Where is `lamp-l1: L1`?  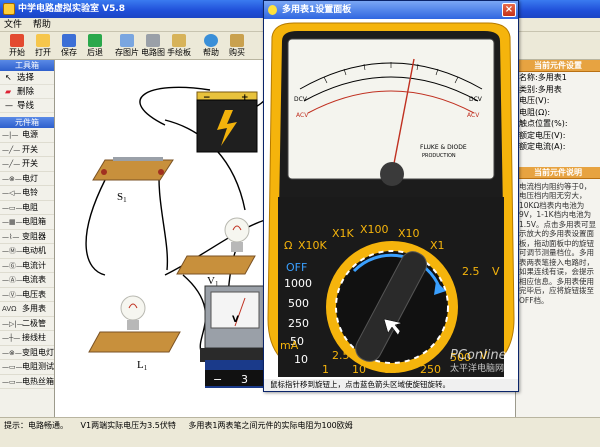 lamp-l1: L1 is located at coordinates (134, 333).